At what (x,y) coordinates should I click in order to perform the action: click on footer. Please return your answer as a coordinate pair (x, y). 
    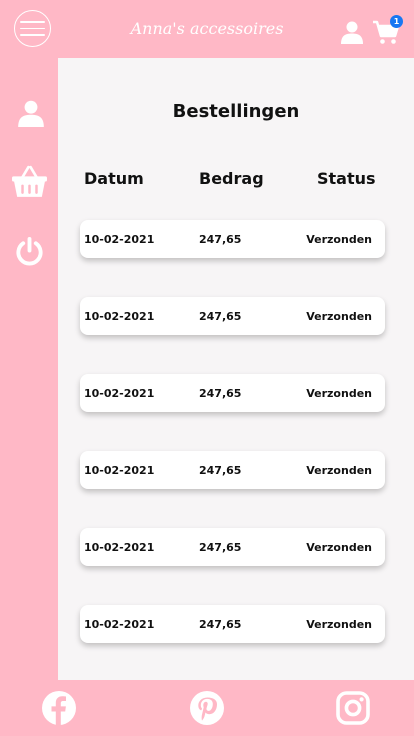
    Looking at the image, I should click on (207, 708).